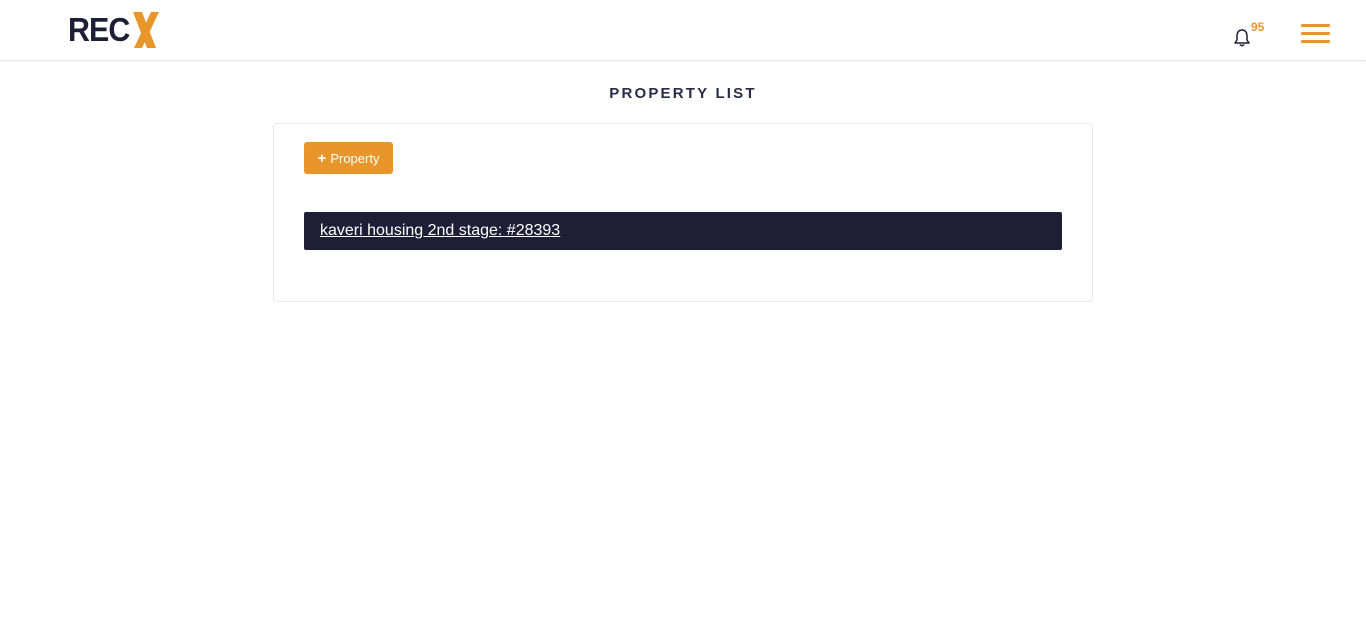  What do you see at coordinates (146, 30) in the screenshot?
I see `logo-x-mark-icon` at bounding box center [146, 30].